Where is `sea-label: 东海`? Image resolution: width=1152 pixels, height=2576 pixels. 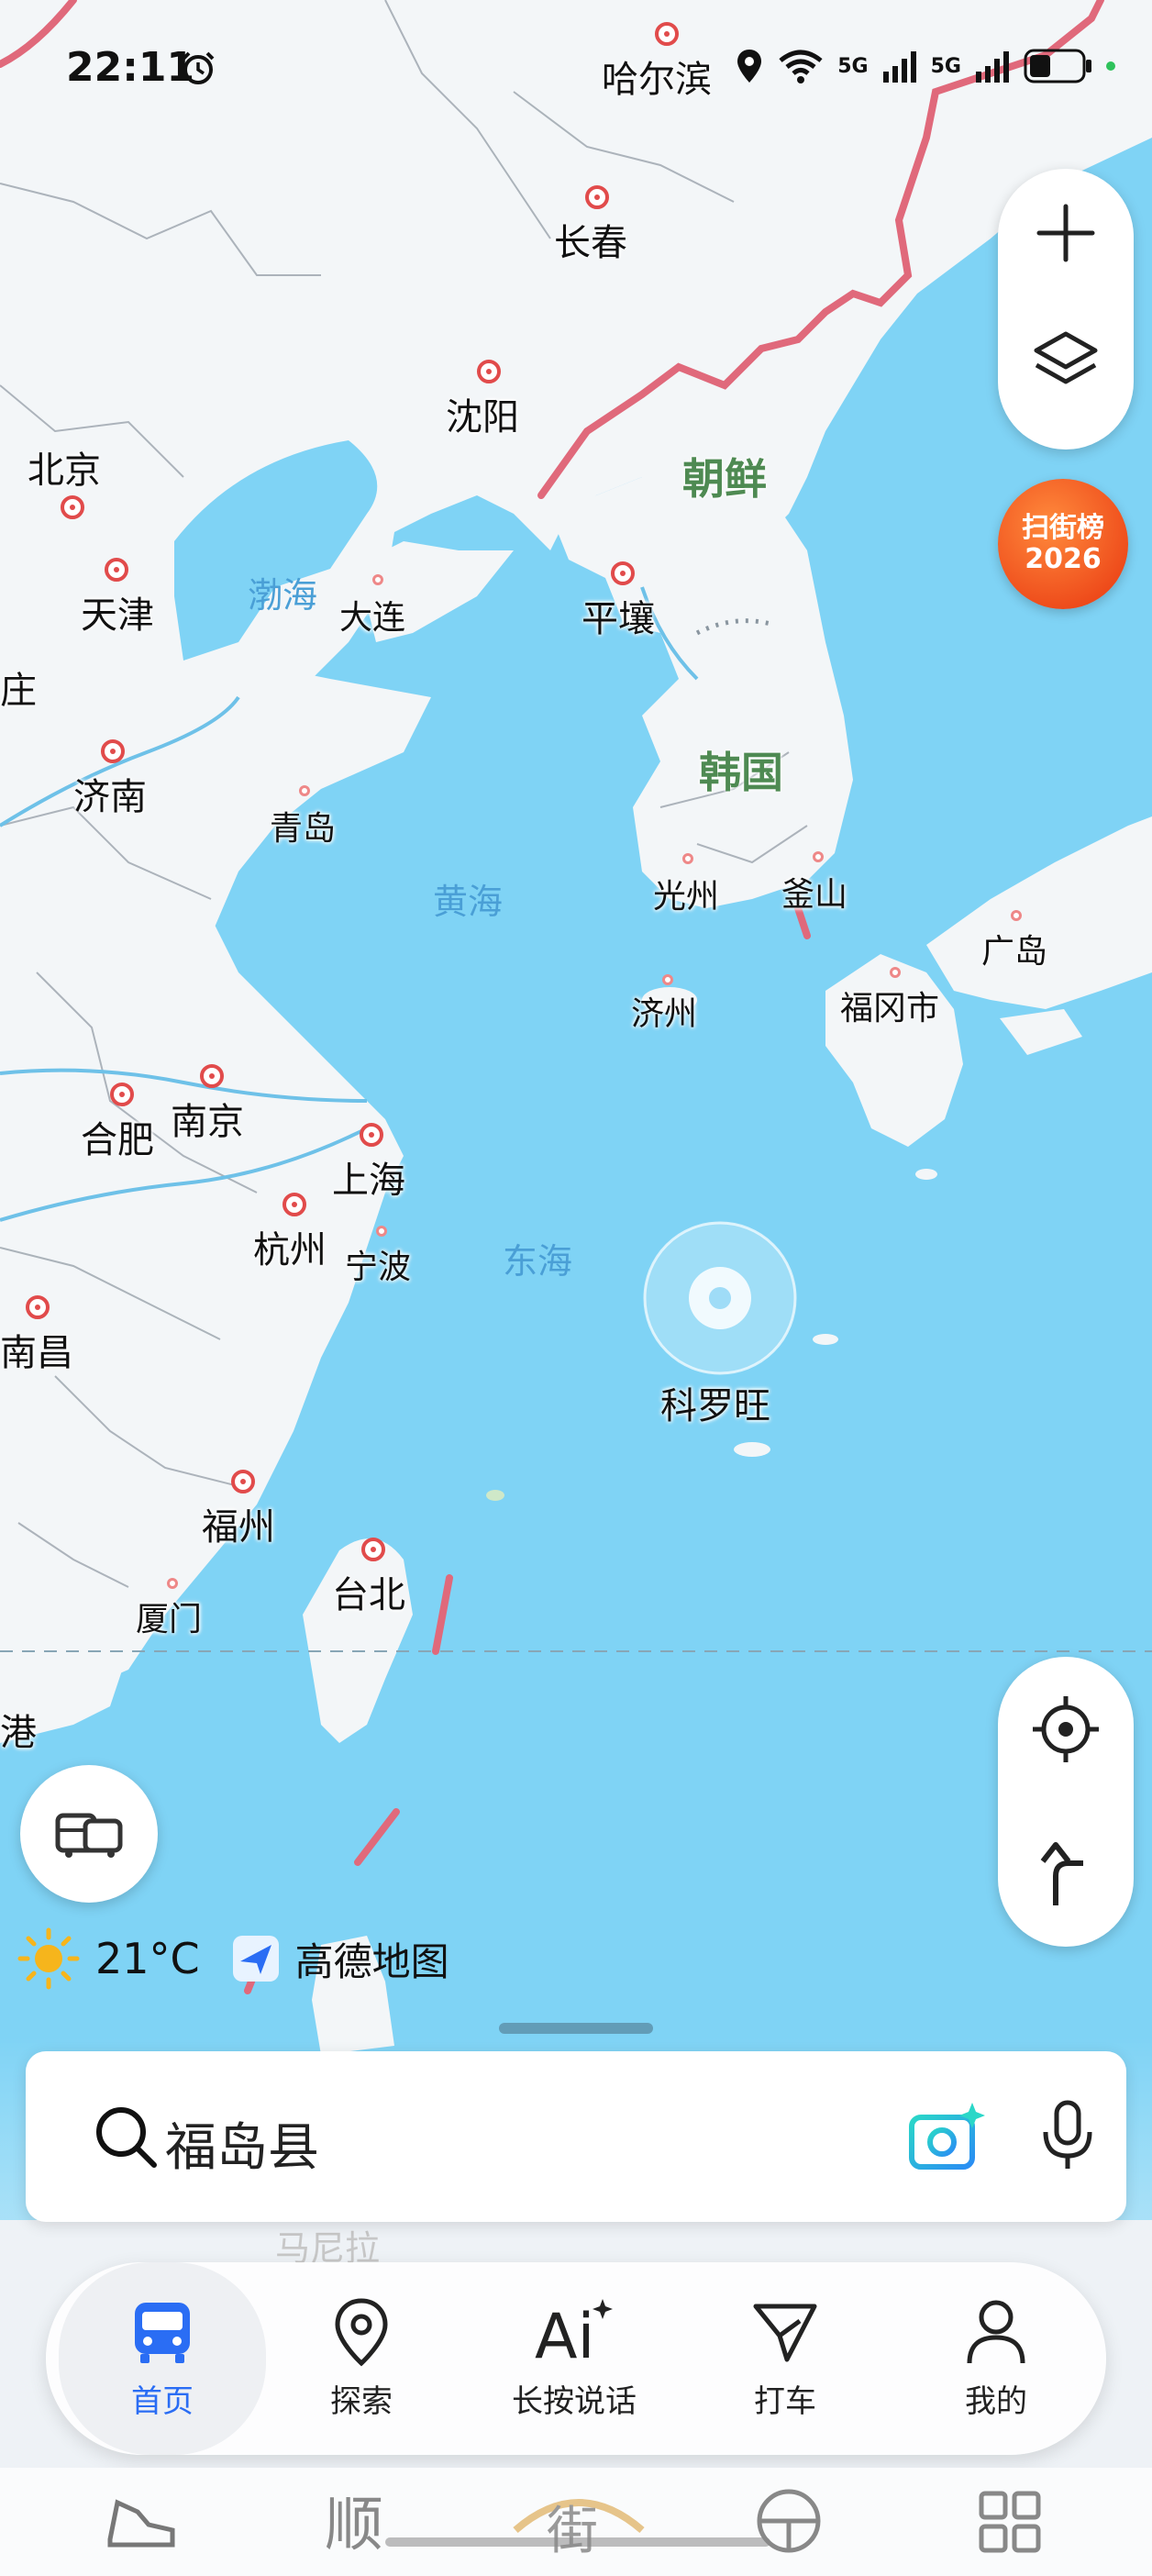
sea-label: 东海 is located at coordinates (538, 1261).